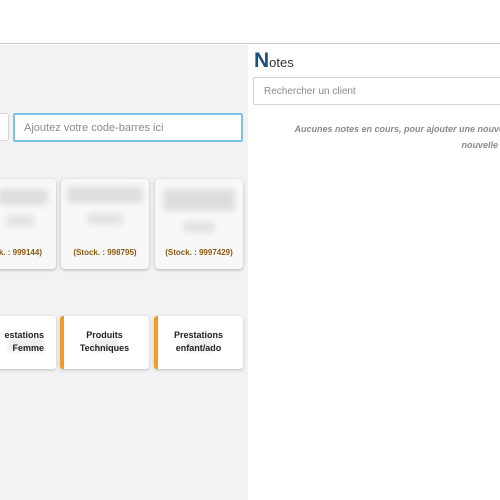  What do you see at coordinates (104, 348) in the screenshot?
I see `category-label-line: Techniques` at bounding box center [104, 348].